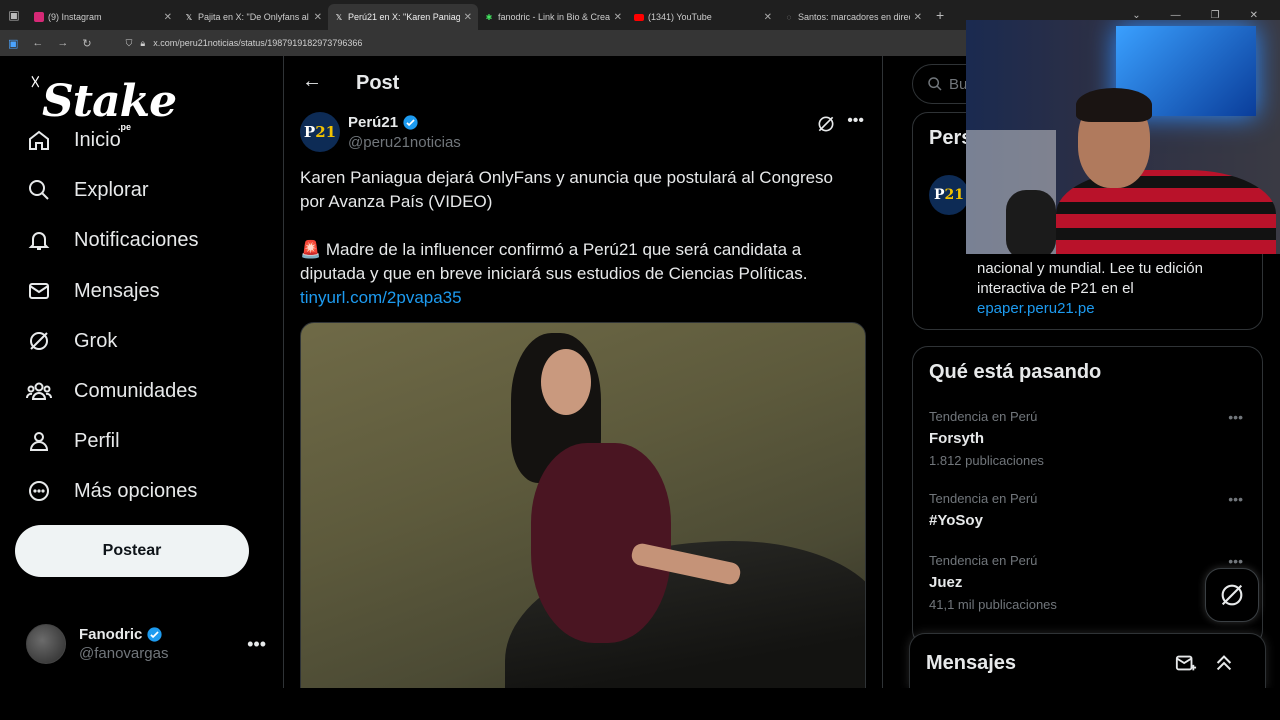 The image size is (1280, 720). I want to click on browser-tab: ✱ fanodric - Link in Bio & Creator ✕, so click(553, 17).